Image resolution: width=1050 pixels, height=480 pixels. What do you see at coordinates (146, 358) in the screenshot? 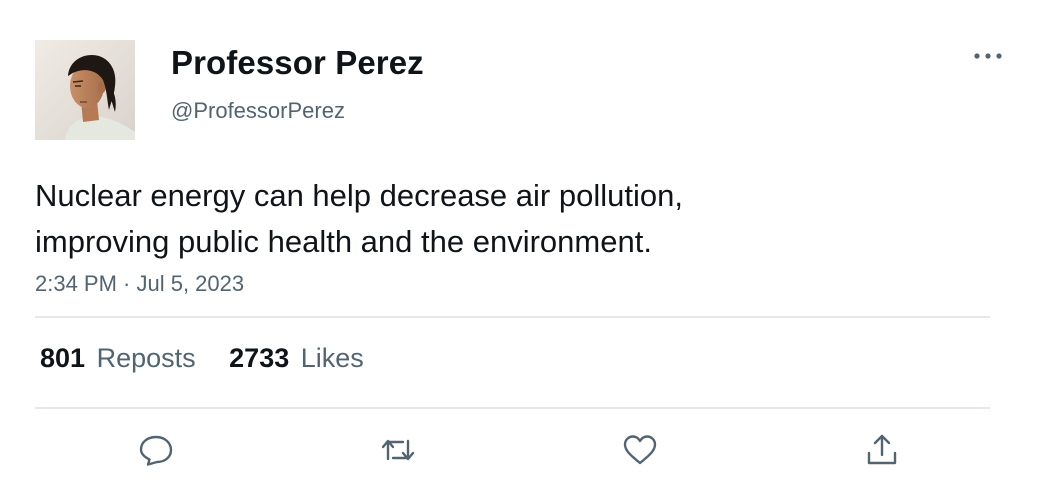
I see `reposts-label: Reposts` at bounding box center [146, 358].